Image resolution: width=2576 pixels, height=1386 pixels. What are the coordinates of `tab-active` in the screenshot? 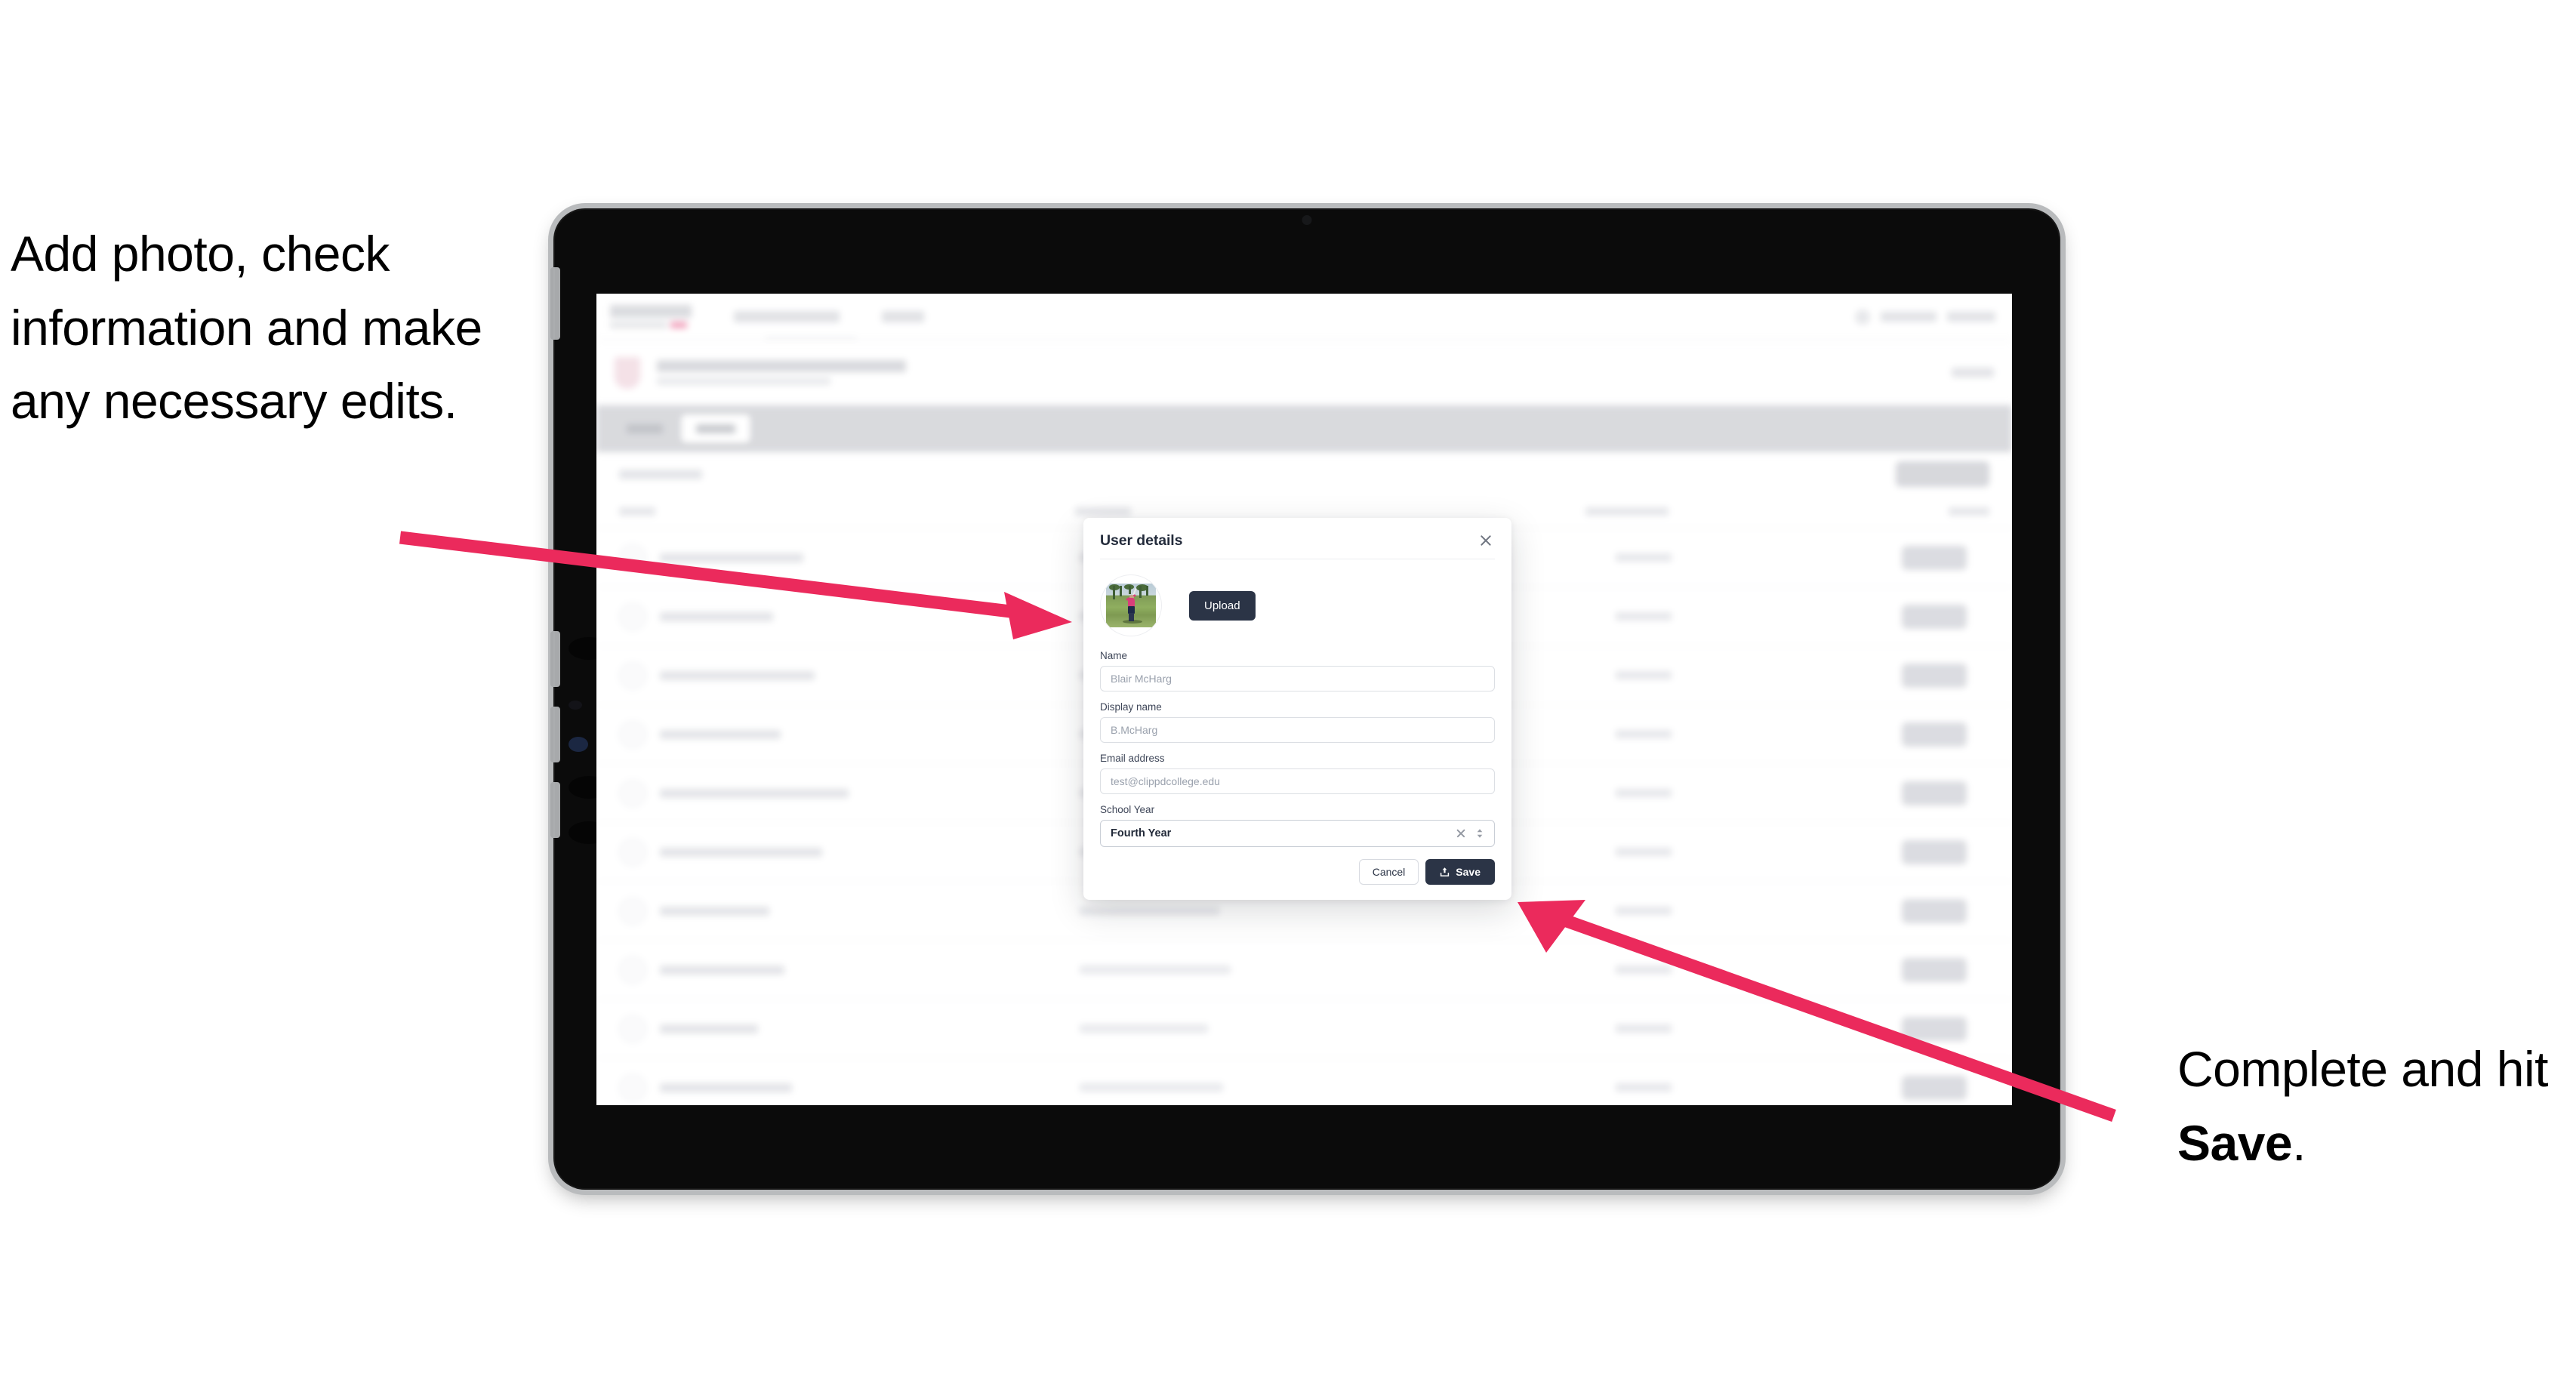 It's located at (715, 428).